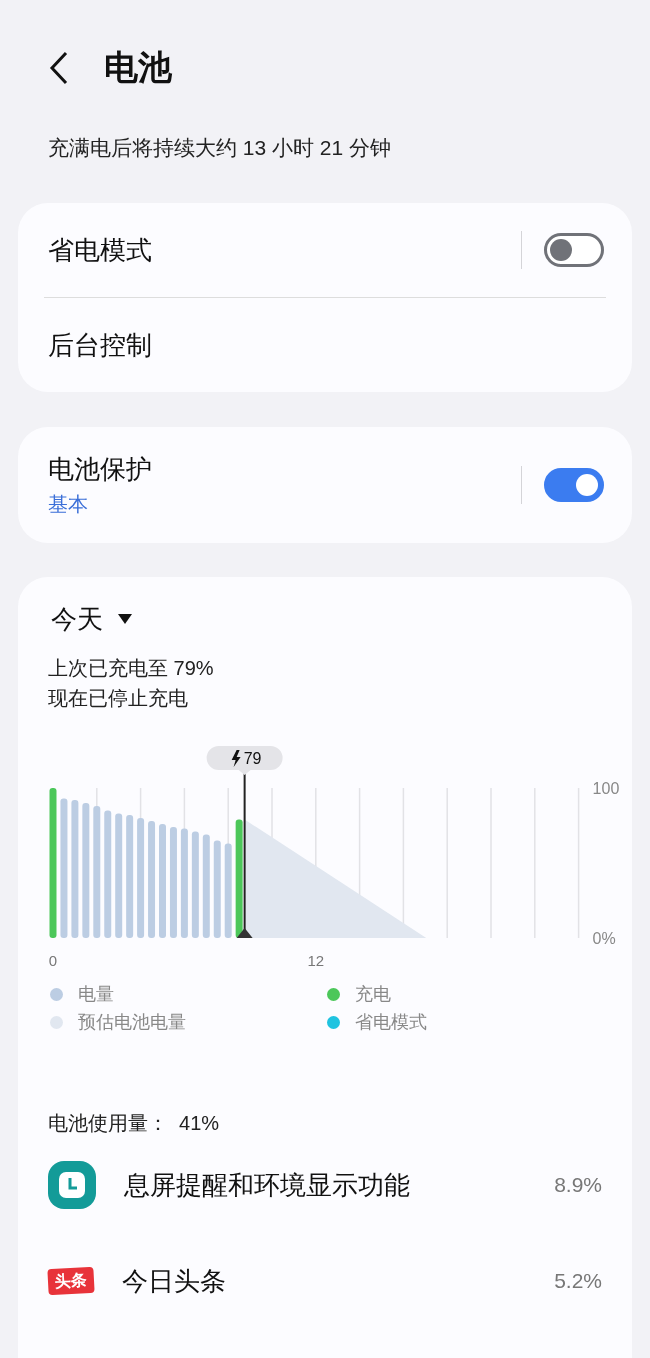 This screenshot has width=650, height=1358. What do you see at coordinates (604, 938) in the screenshot?
I see `axis-label: 0%` at bounding box center [604, 938].